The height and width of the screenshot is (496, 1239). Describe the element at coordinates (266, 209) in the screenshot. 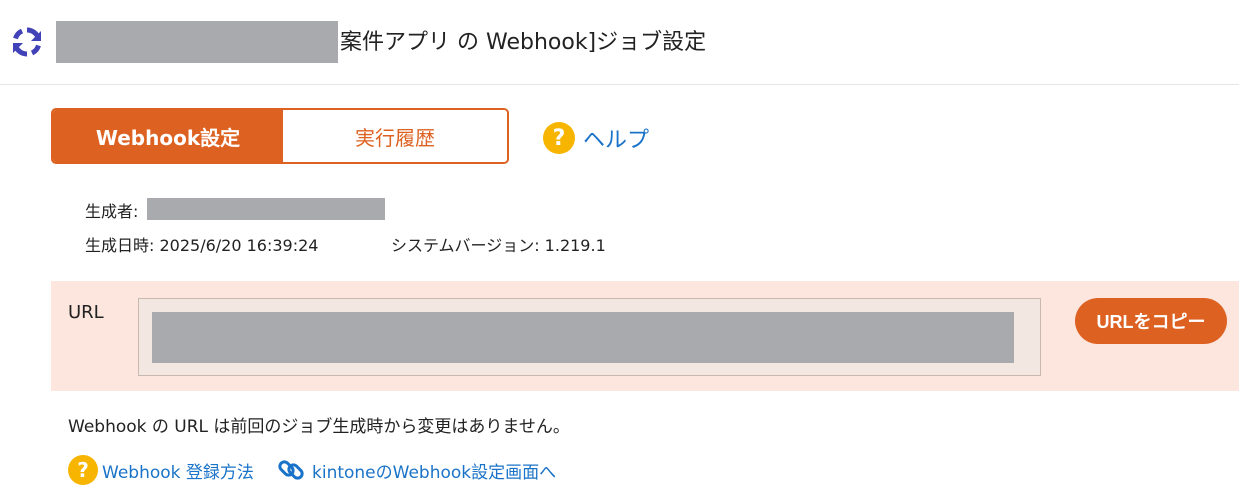

I see `redacted-creator` at that location.